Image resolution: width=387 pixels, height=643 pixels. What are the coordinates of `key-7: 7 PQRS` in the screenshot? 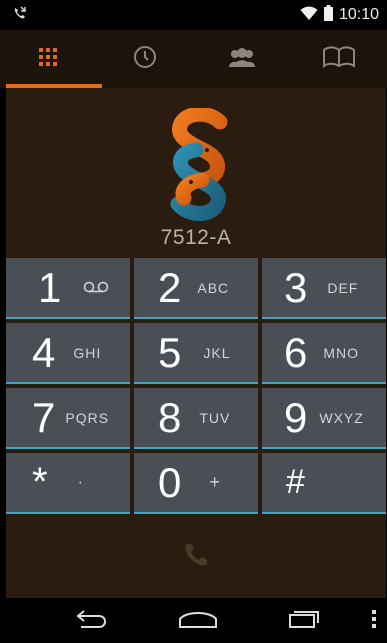 It's located at (68, 418).